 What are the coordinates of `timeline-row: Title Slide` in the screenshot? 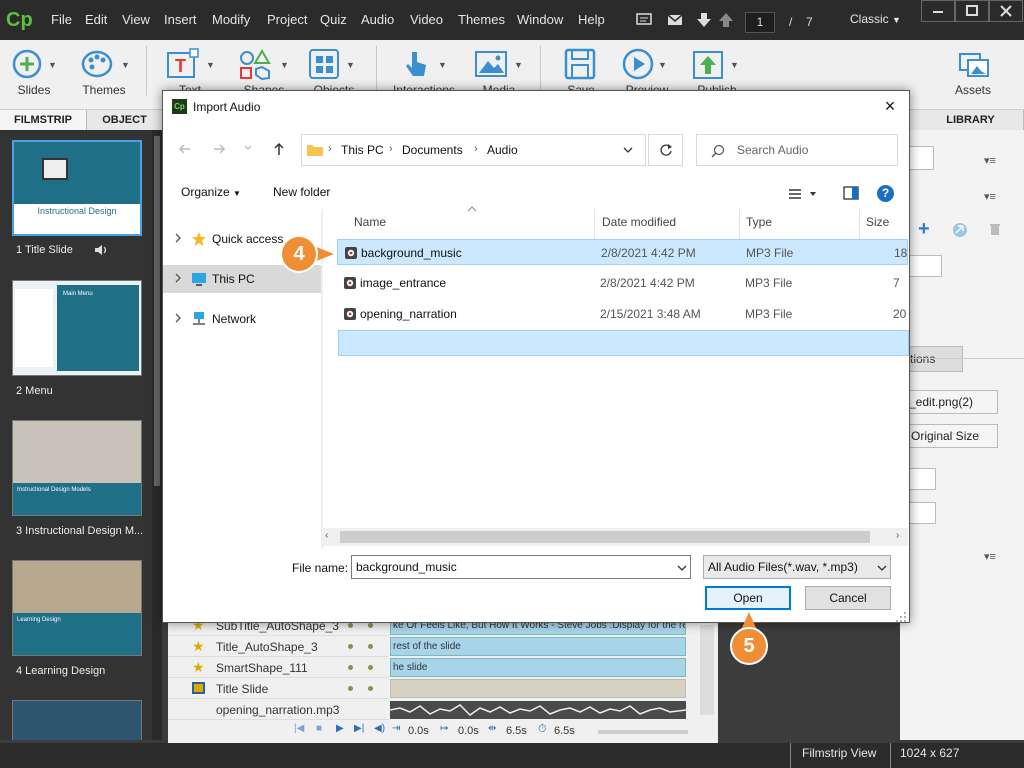 It's located at (278, 688).